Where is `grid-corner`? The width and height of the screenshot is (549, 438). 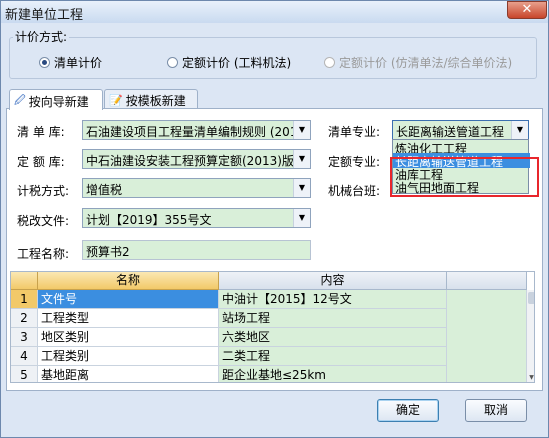 grid-corner is located at coordinates (24, 281).